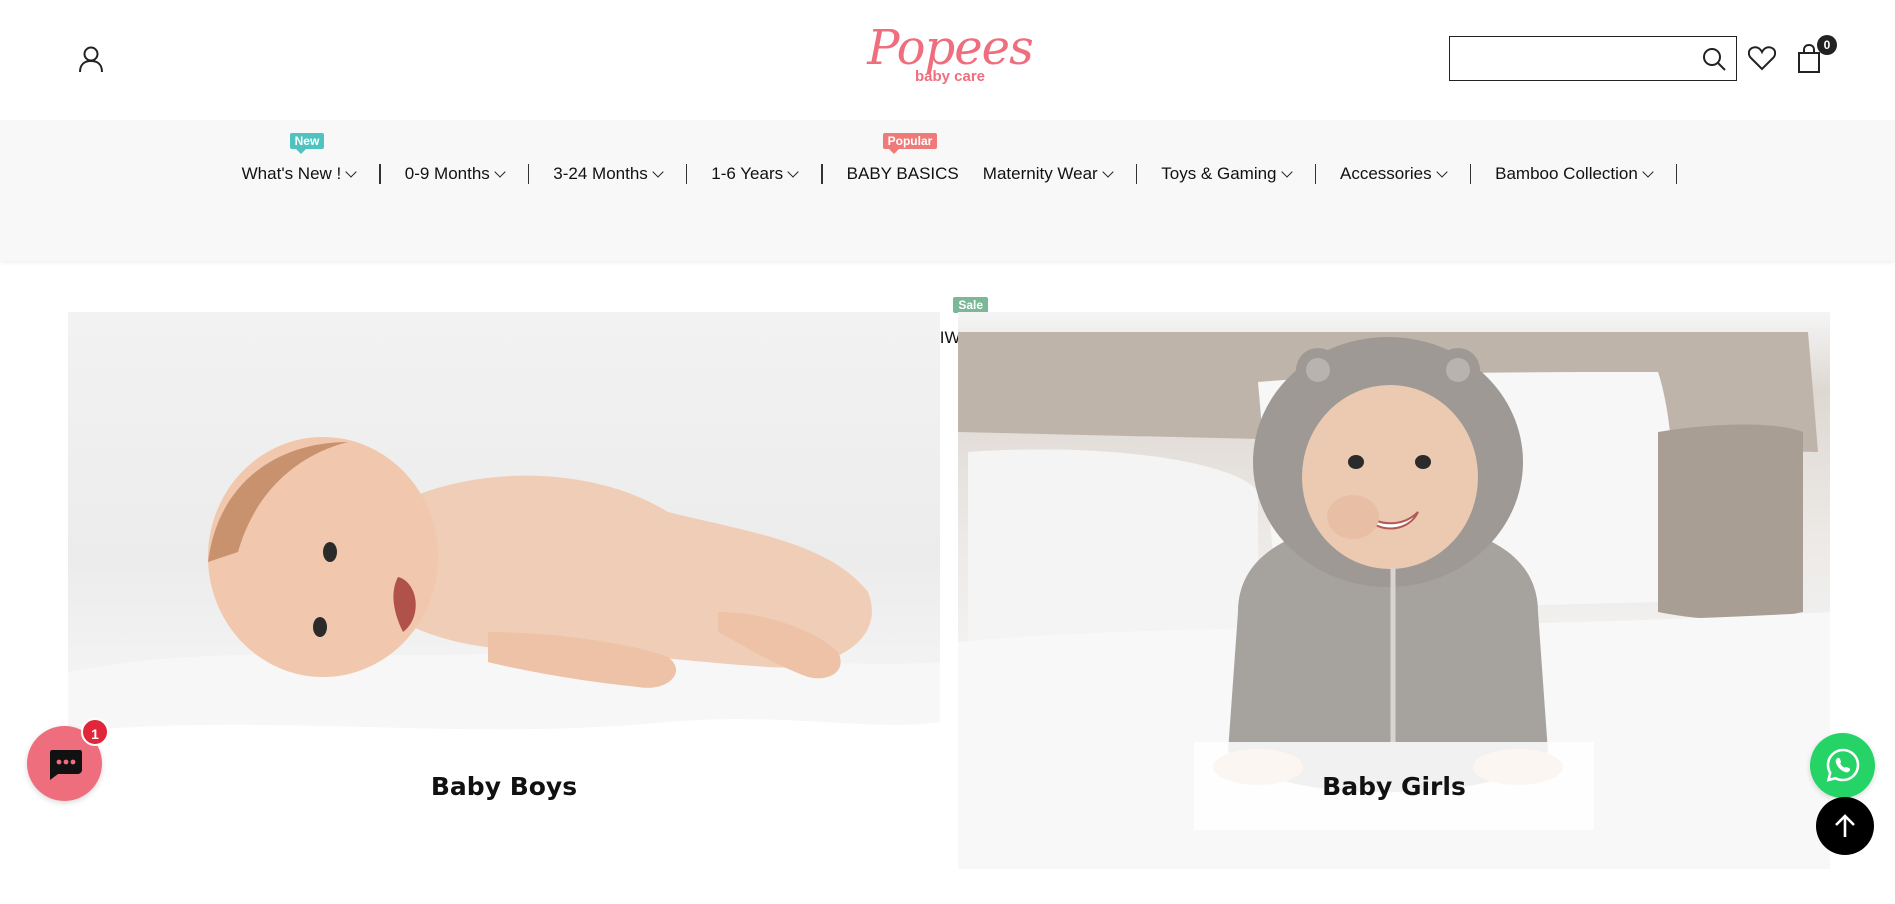 The image size is (1895, 904). I want to click on chat-notification-badge: 1, so click(95, 732).